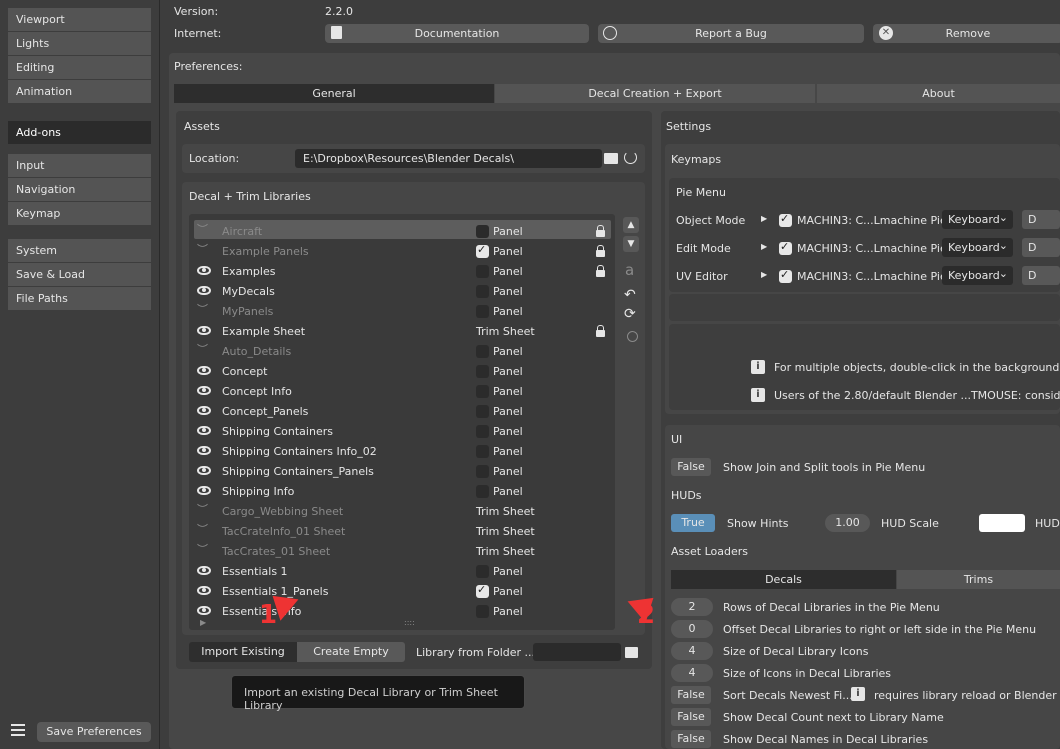 The height and width of the screenshot is (749, 1060). Describe the element at coordinates (630, 295) in the screenshot. I see `undo-icon: ↶` at that location.